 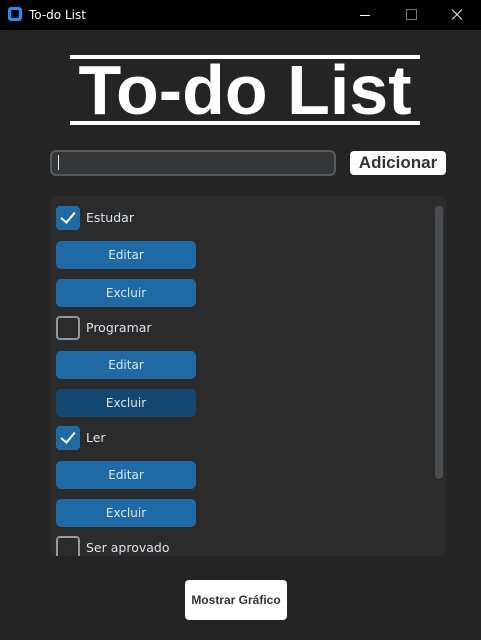 I want to click on task-input, so click(x=193, y=163).